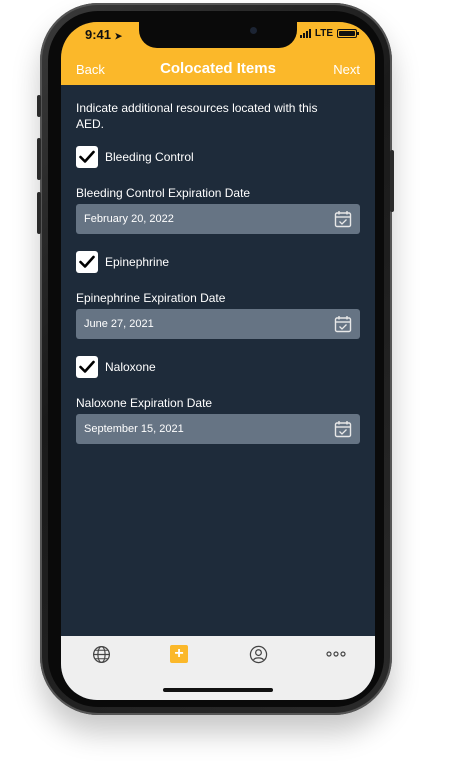  I want to click on next-button: Next, so click(346, 69).